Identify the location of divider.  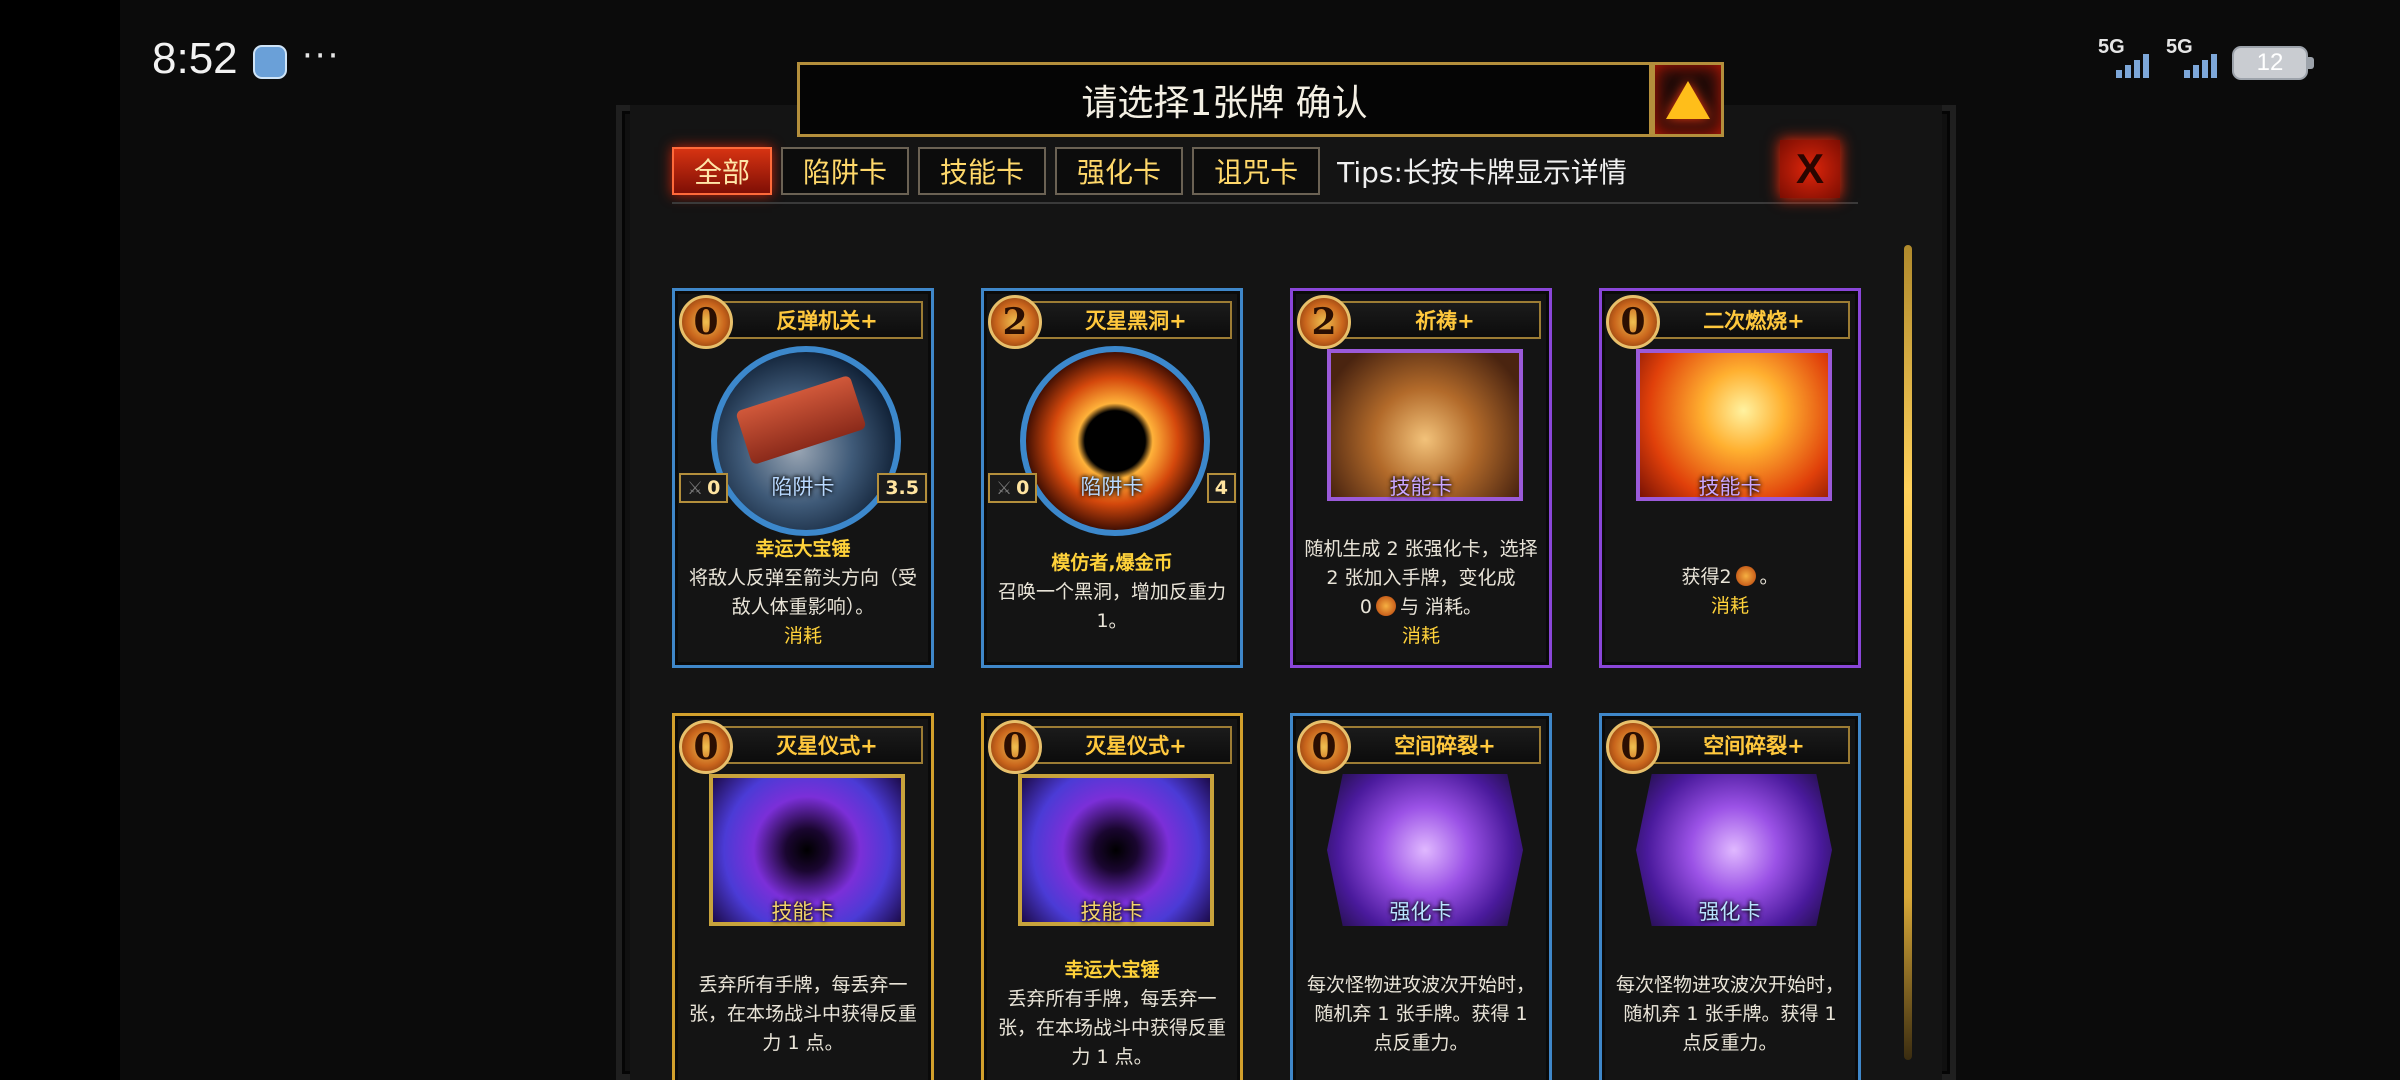
(1265, 203).